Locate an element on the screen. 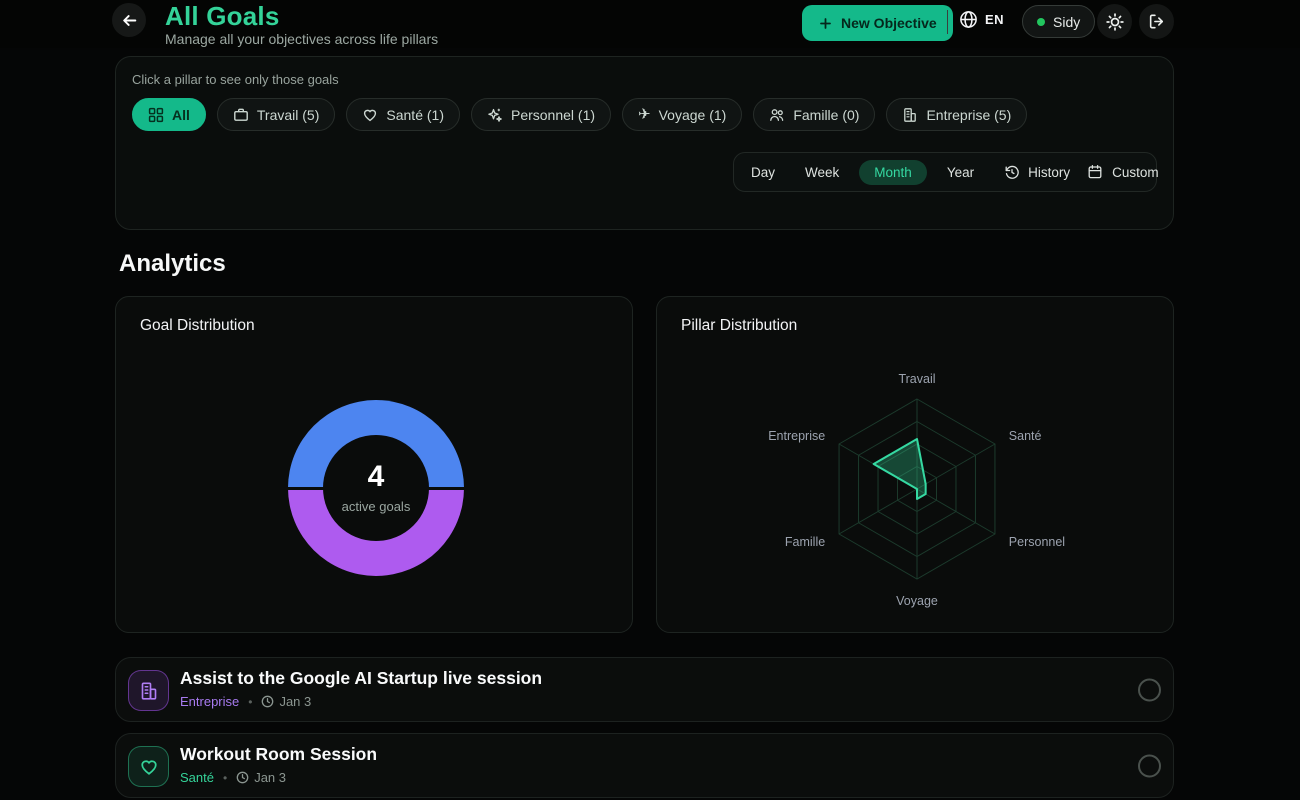 The height and width of the screenshot is (800, 1300). pill-label: Travail (5) is located at coordinates (288, 114).